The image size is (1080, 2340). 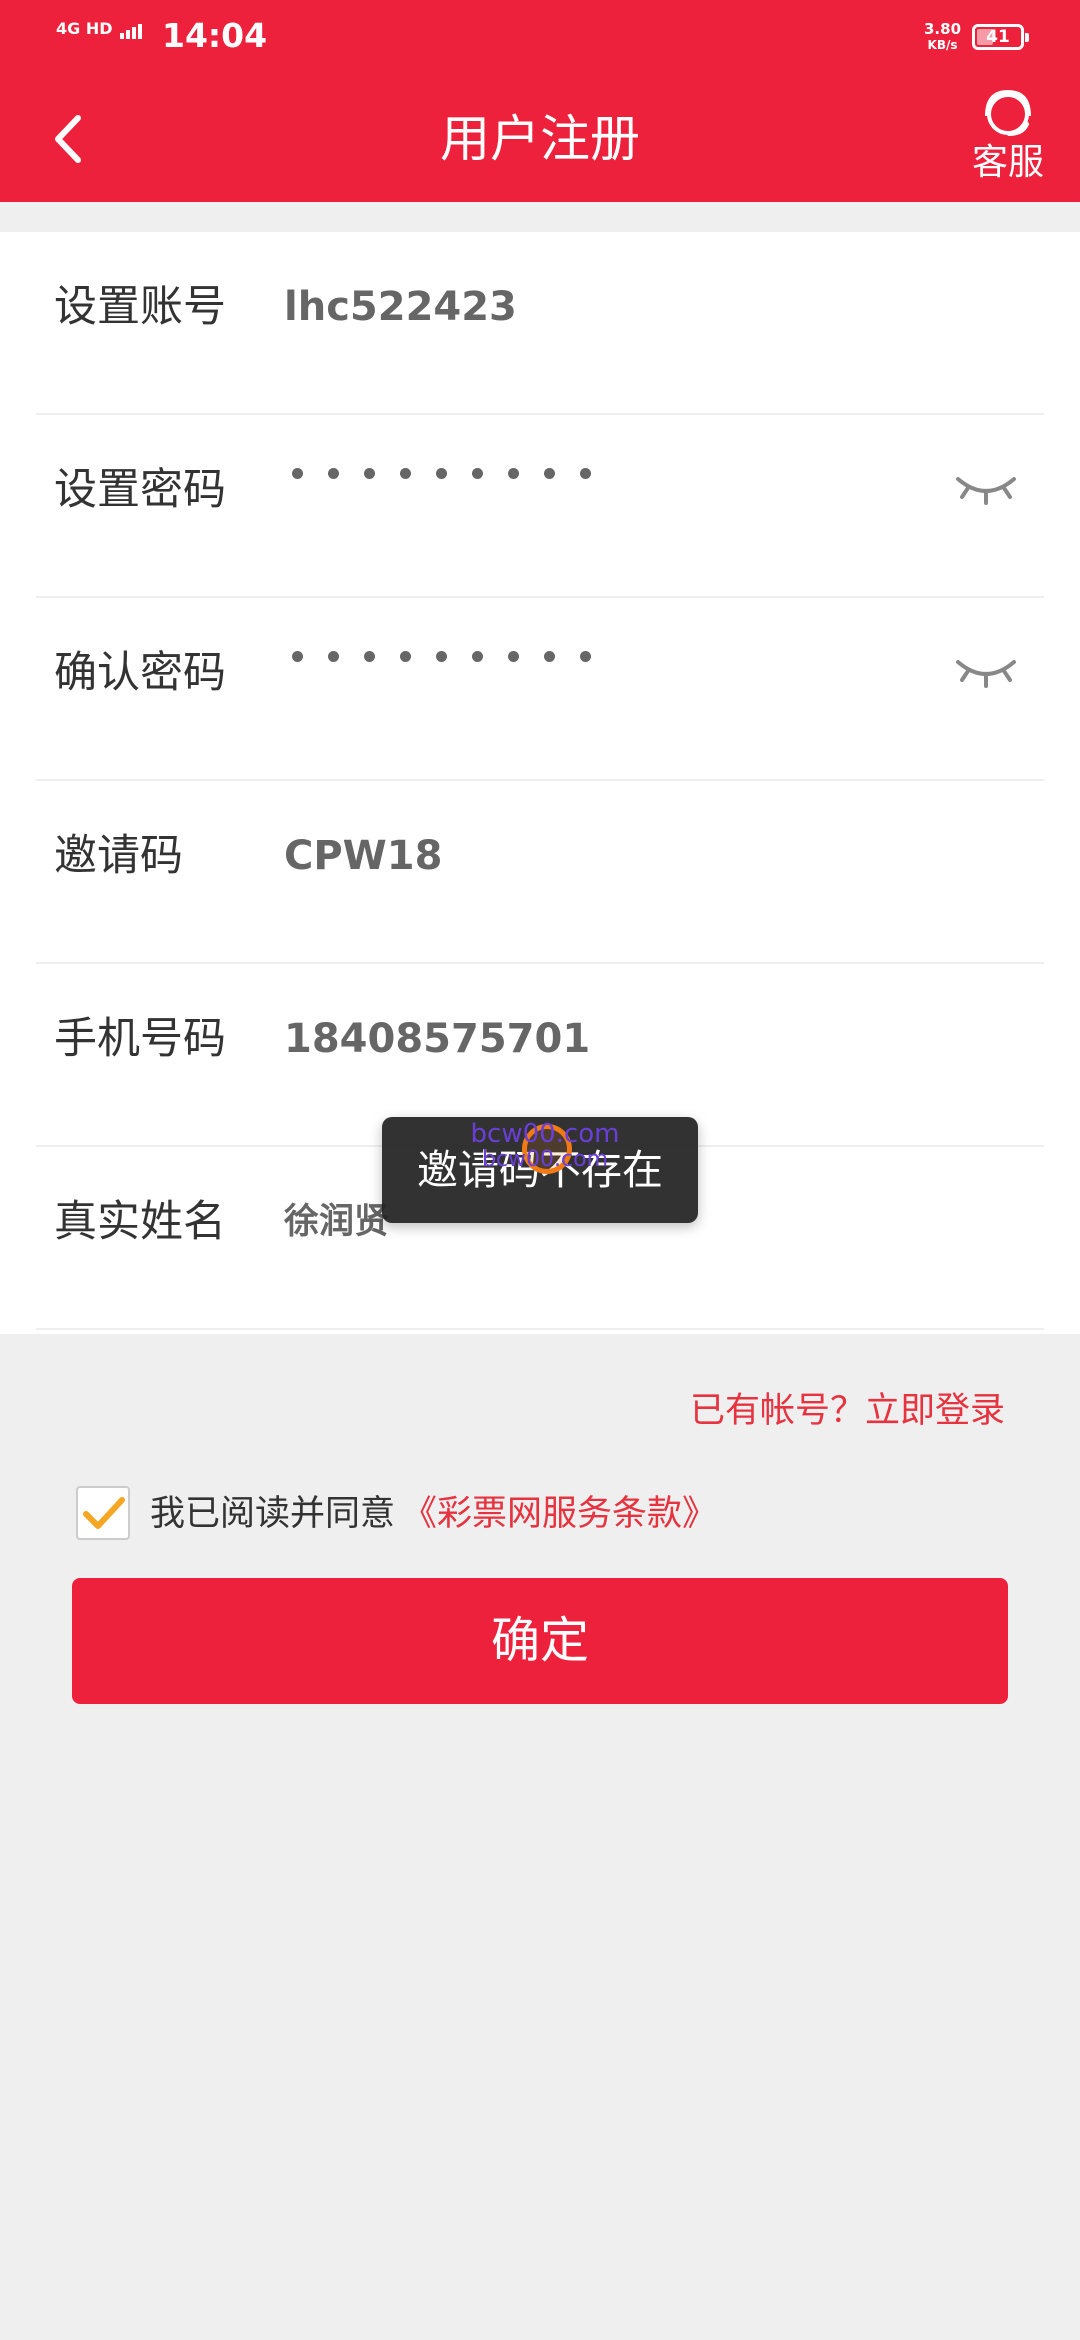 What do you see at coordinates (540, 1641) in the screenshot?
I see `confirm-button: 确定` at bounding box center [540, 1641].